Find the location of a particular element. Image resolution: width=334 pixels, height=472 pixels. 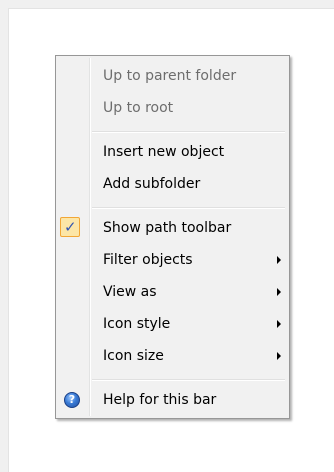

menu-item-view-as: View as is located at coordinates (172, 292).